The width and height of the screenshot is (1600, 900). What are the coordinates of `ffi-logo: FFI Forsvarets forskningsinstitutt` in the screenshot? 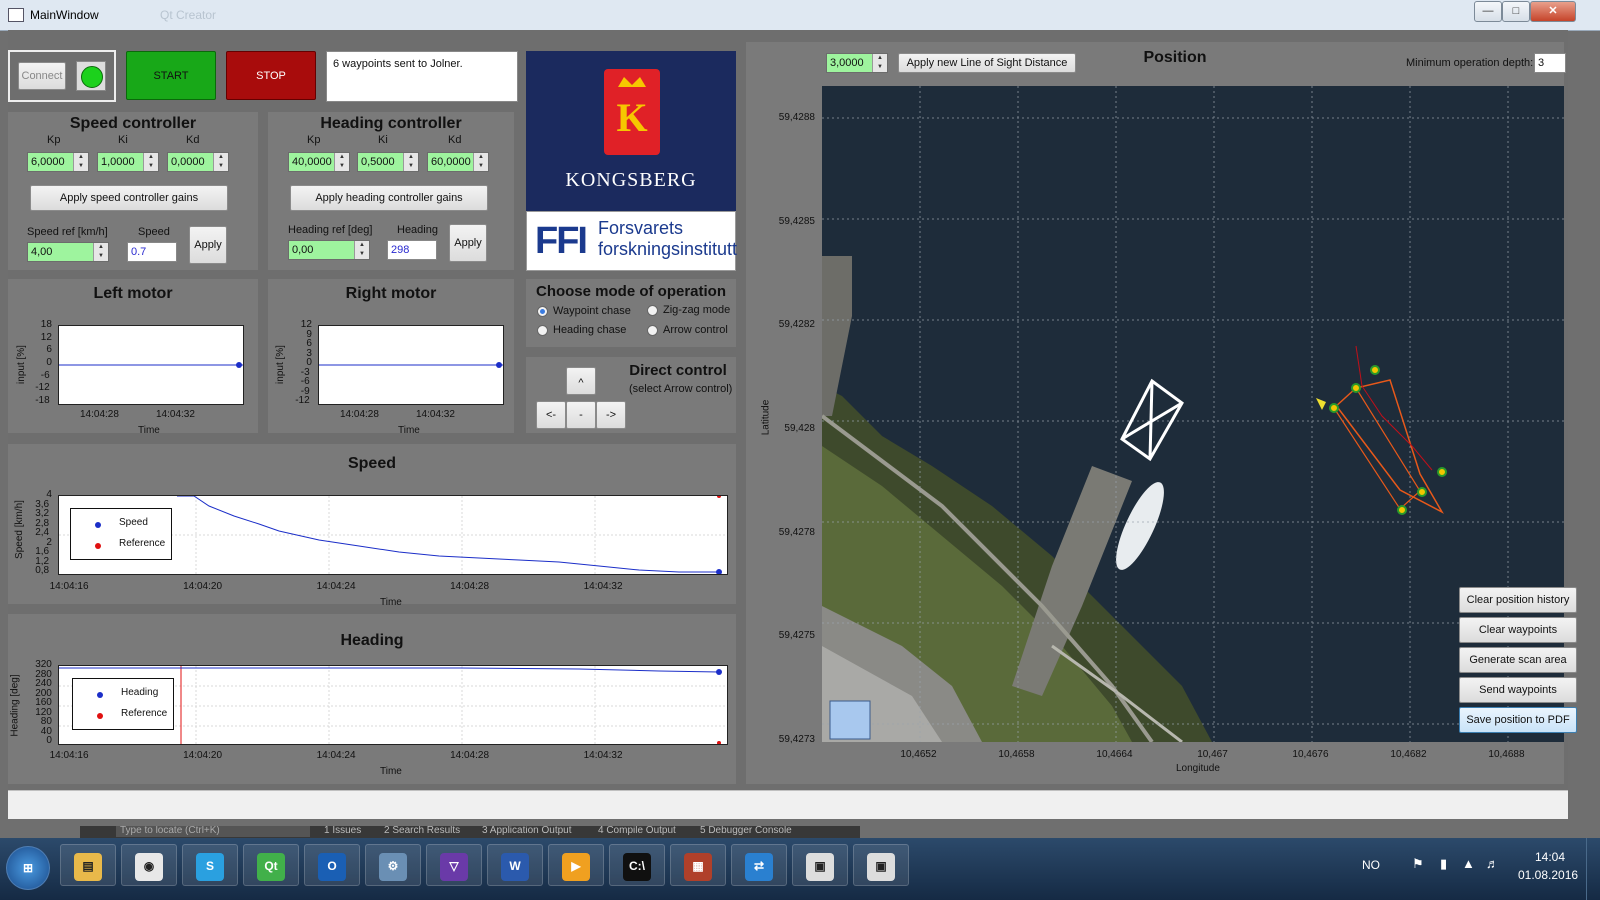 It's located at (632, 241).